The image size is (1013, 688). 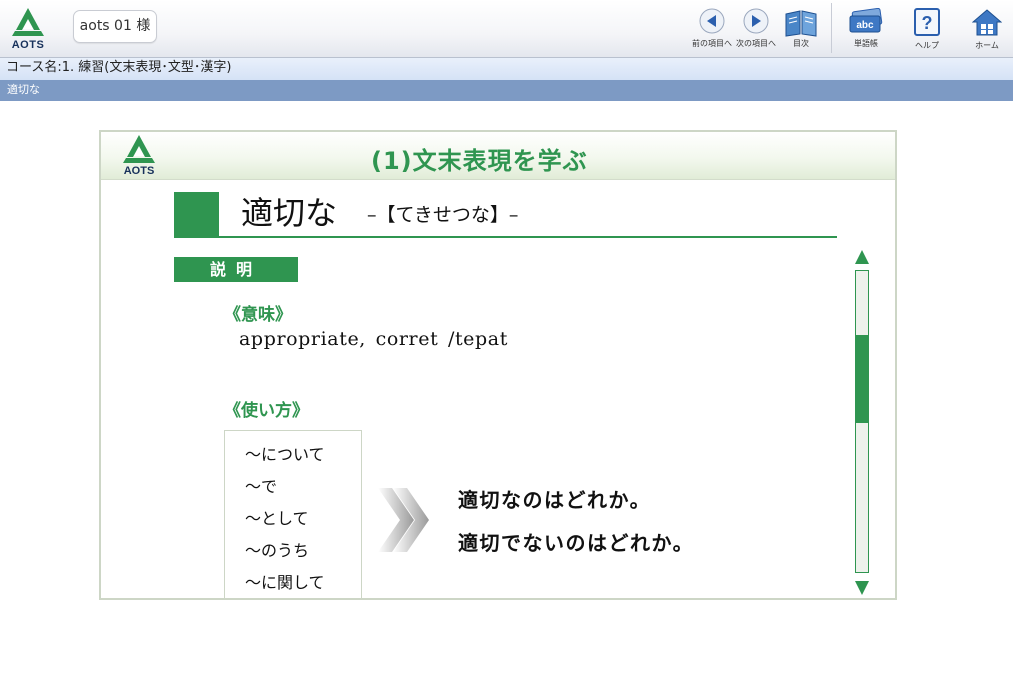 I want to click on vocab-heading: 適切な, so click(x=289, y=213).